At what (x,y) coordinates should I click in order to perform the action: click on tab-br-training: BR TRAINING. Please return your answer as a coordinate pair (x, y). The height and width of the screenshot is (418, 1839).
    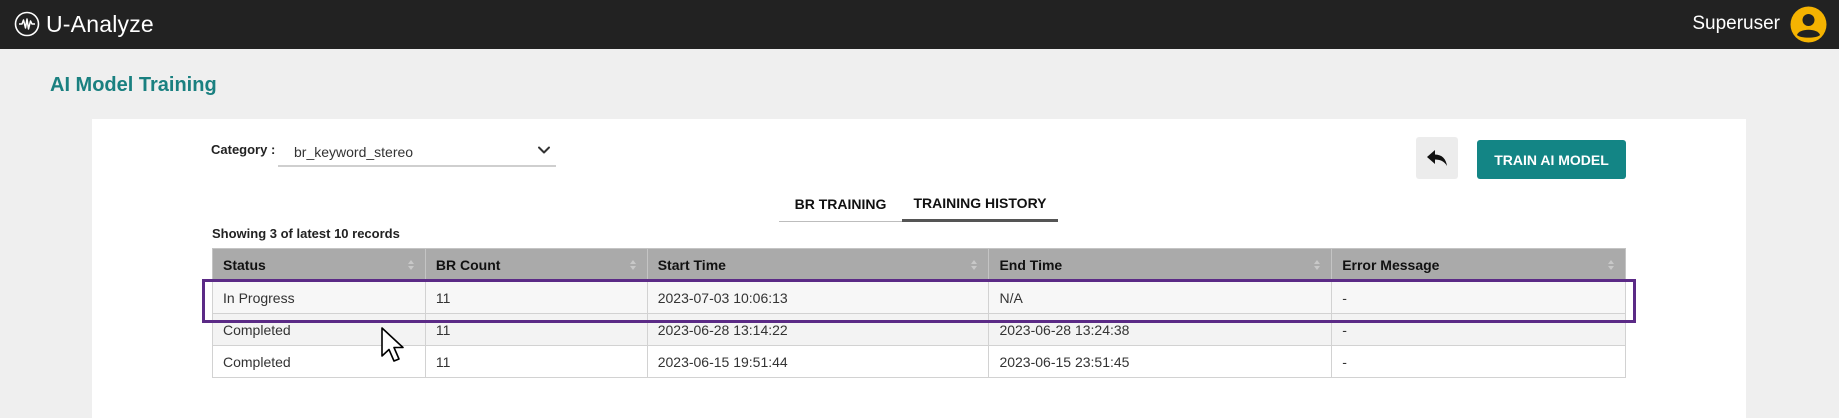
    Looking at the image, I should click on (840, 204).